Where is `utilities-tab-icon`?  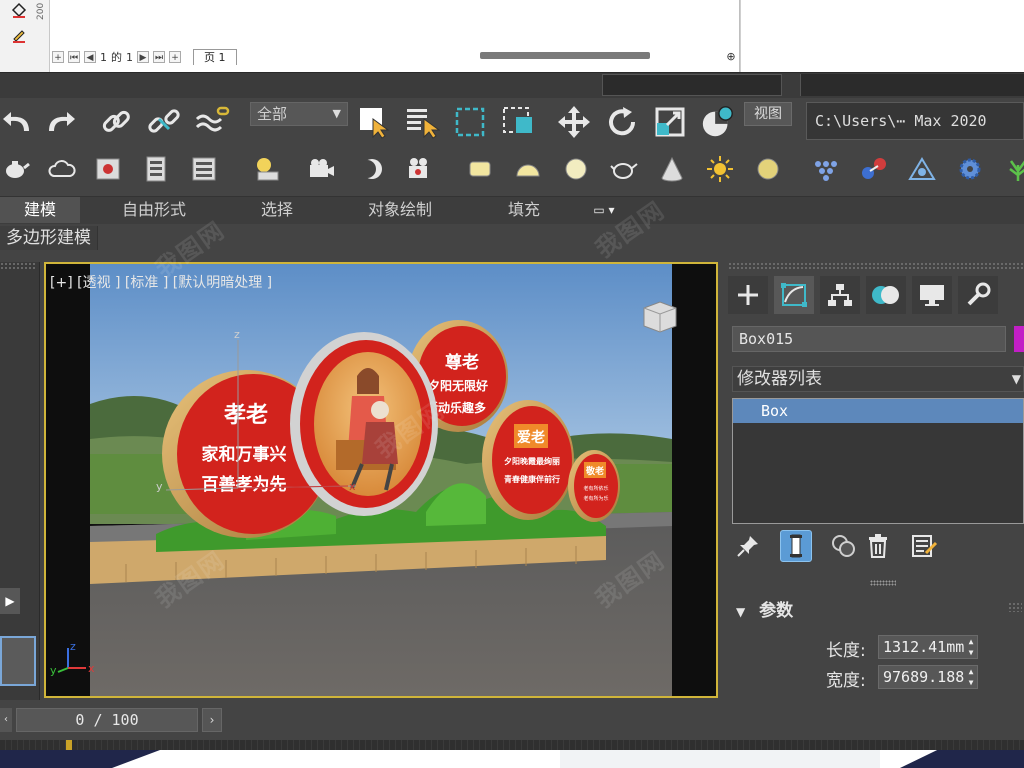
utilities-tab-icon is located at coordinates (978, 295).